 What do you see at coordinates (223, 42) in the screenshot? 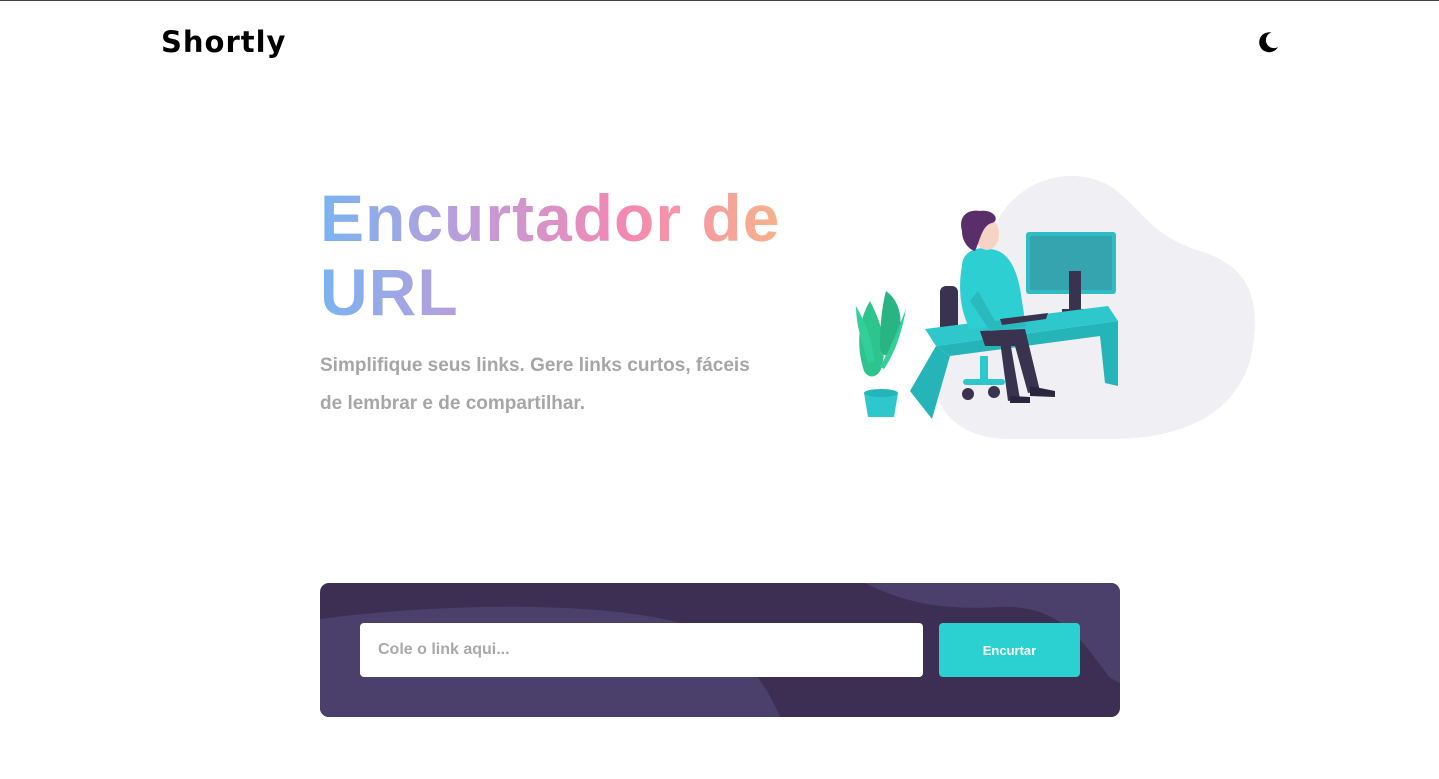
I see `logo: Shortly` at bounding box center [223, 42].